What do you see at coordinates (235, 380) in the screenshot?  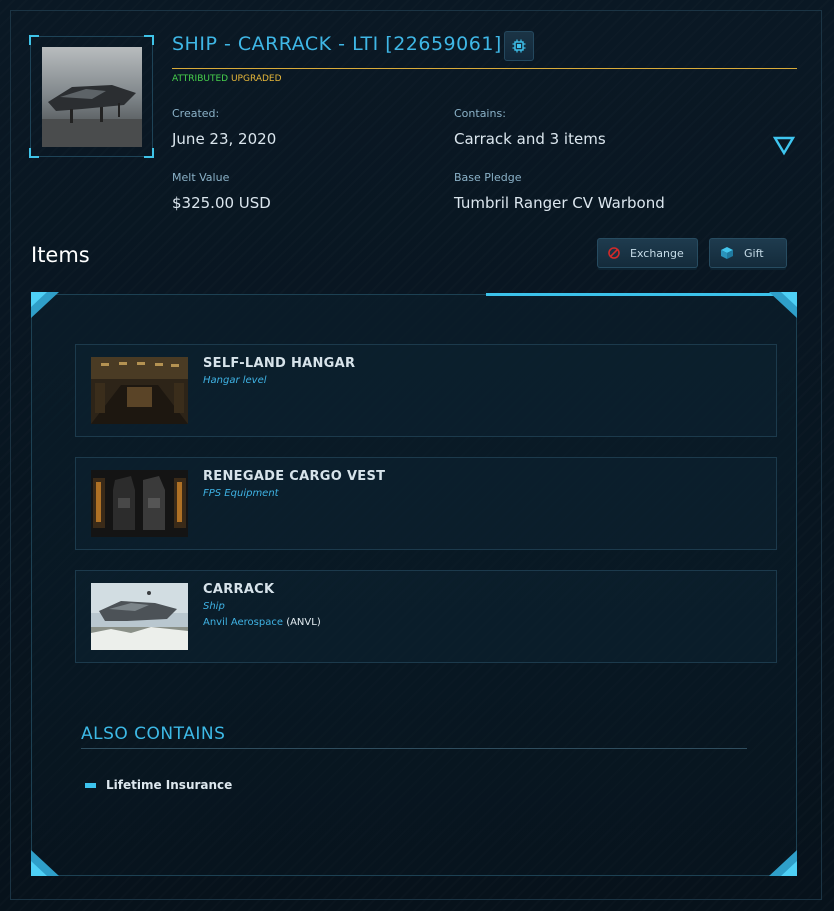 I see `item-type: Hangar level` at bounding box center [235, 380].